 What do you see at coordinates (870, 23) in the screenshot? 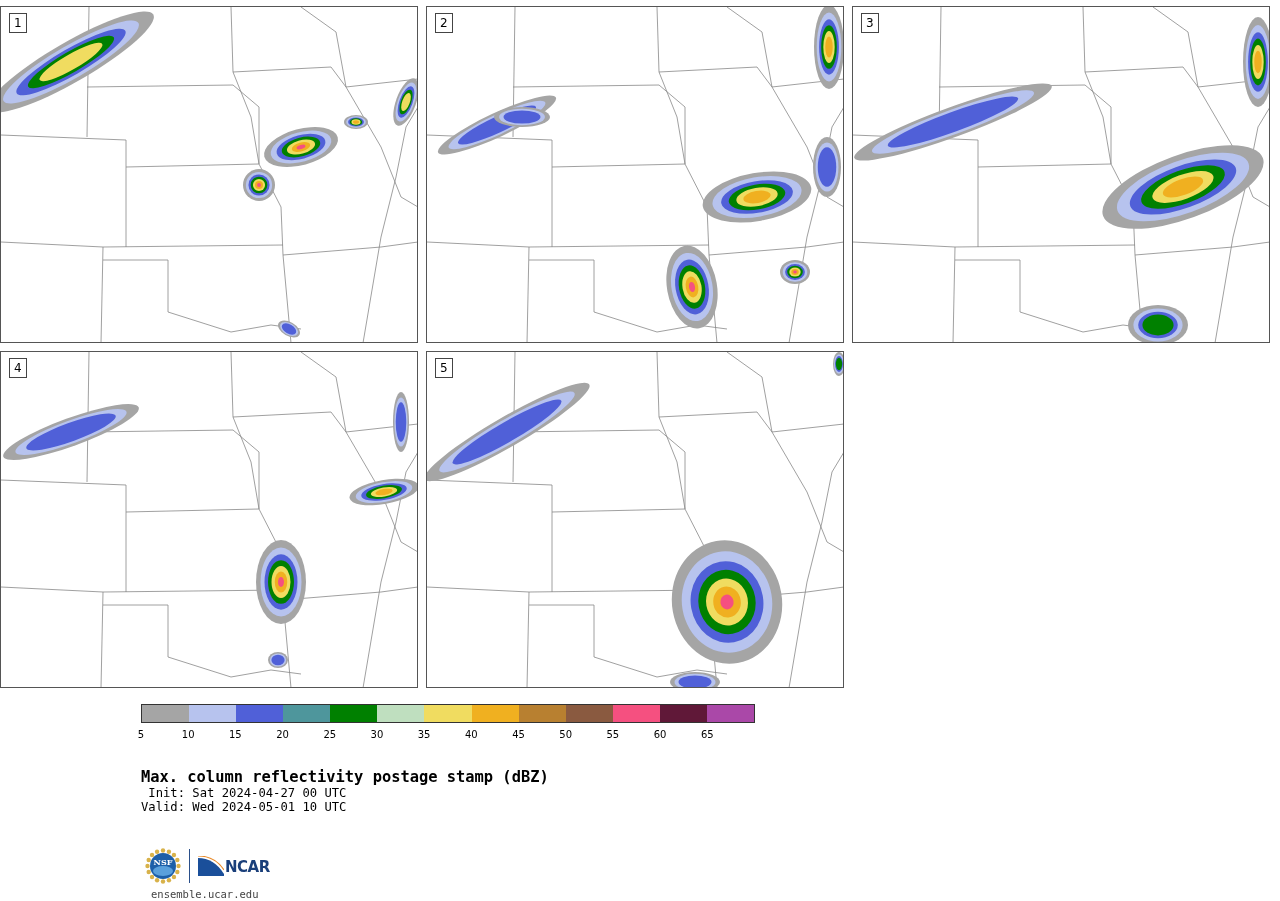
I see `panel-number: 3` at bounding box center [870, 23].